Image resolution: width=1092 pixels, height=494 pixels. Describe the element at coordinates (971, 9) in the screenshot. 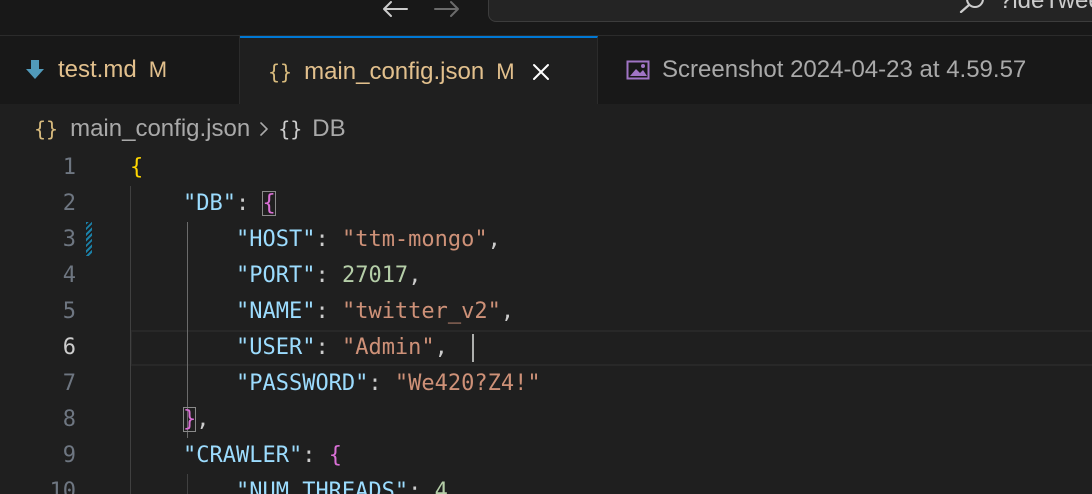

I see `search-icon` at that location.